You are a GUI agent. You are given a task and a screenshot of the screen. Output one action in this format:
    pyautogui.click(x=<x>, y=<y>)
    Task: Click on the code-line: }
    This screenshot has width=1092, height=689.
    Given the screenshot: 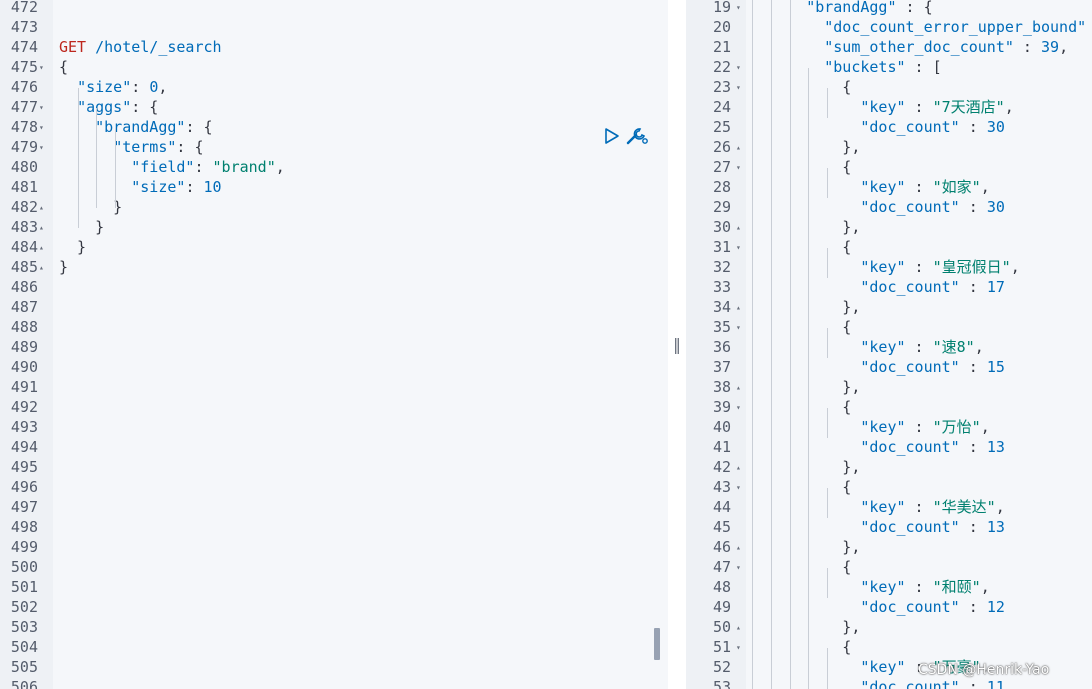 What is the action you would take?
    pyautogui.click(x=81, y=227)
    